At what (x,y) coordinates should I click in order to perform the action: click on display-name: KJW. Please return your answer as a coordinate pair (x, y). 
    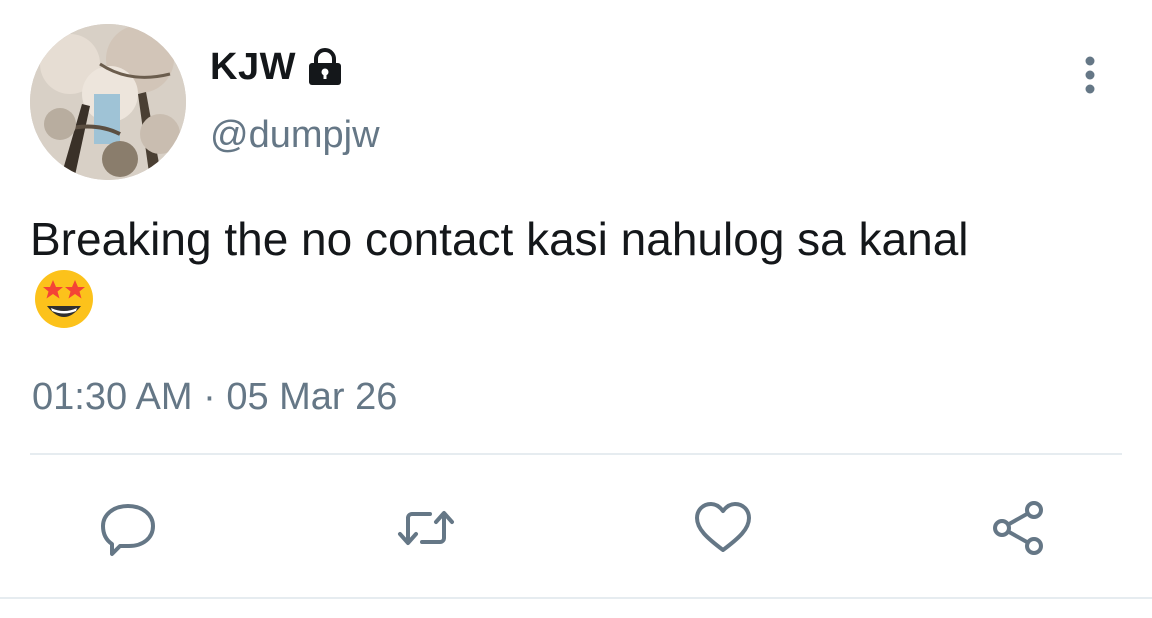
    Looking at the image, I should click on (253, 67).